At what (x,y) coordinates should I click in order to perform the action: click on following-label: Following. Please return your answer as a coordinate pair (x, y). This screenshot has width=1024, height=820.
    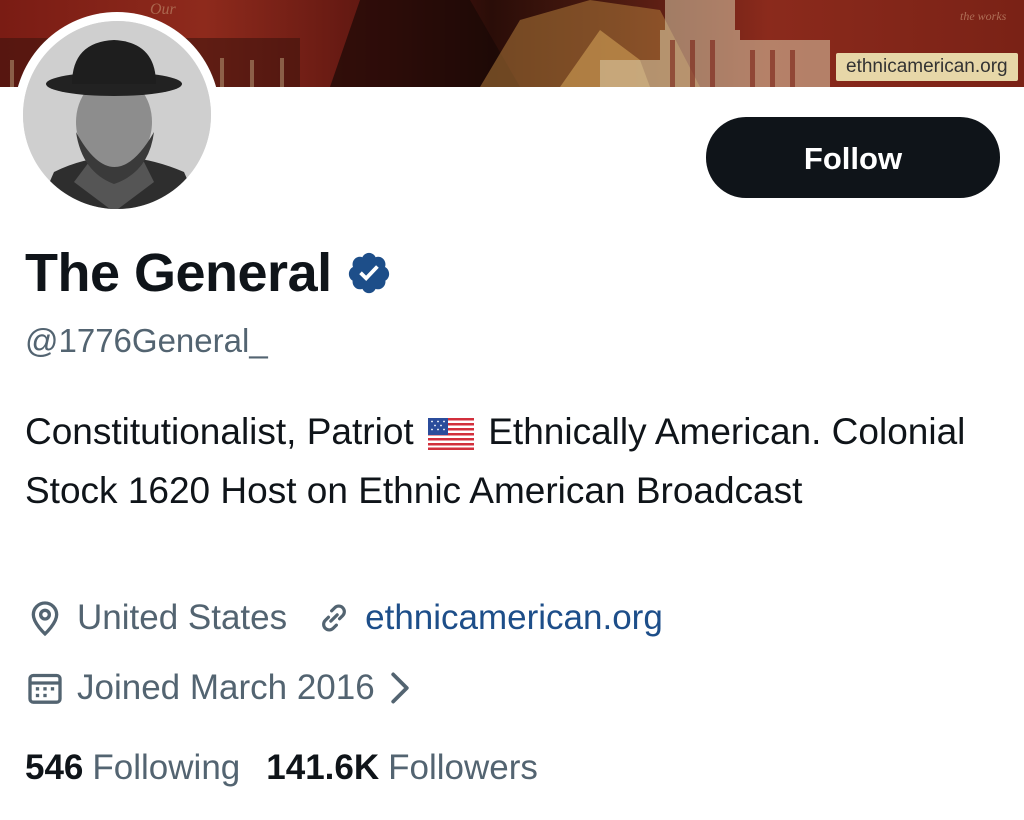
    Looking at the image, I should click on (166, 767).